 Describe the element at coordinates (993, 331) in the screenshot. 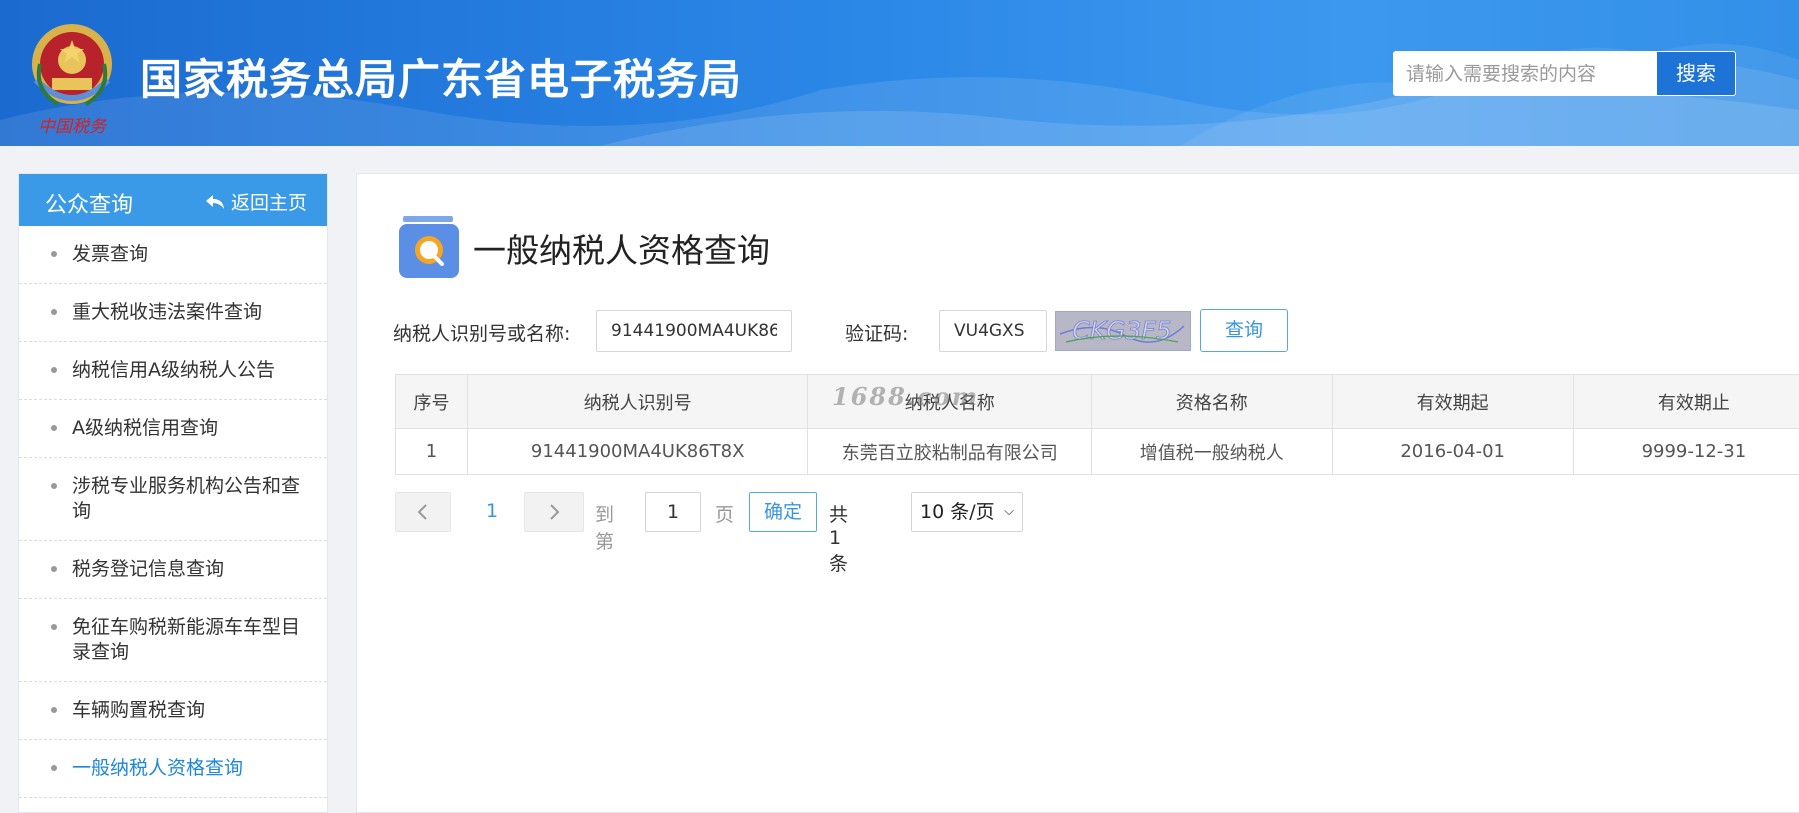

I see `captcha-input` at that location.